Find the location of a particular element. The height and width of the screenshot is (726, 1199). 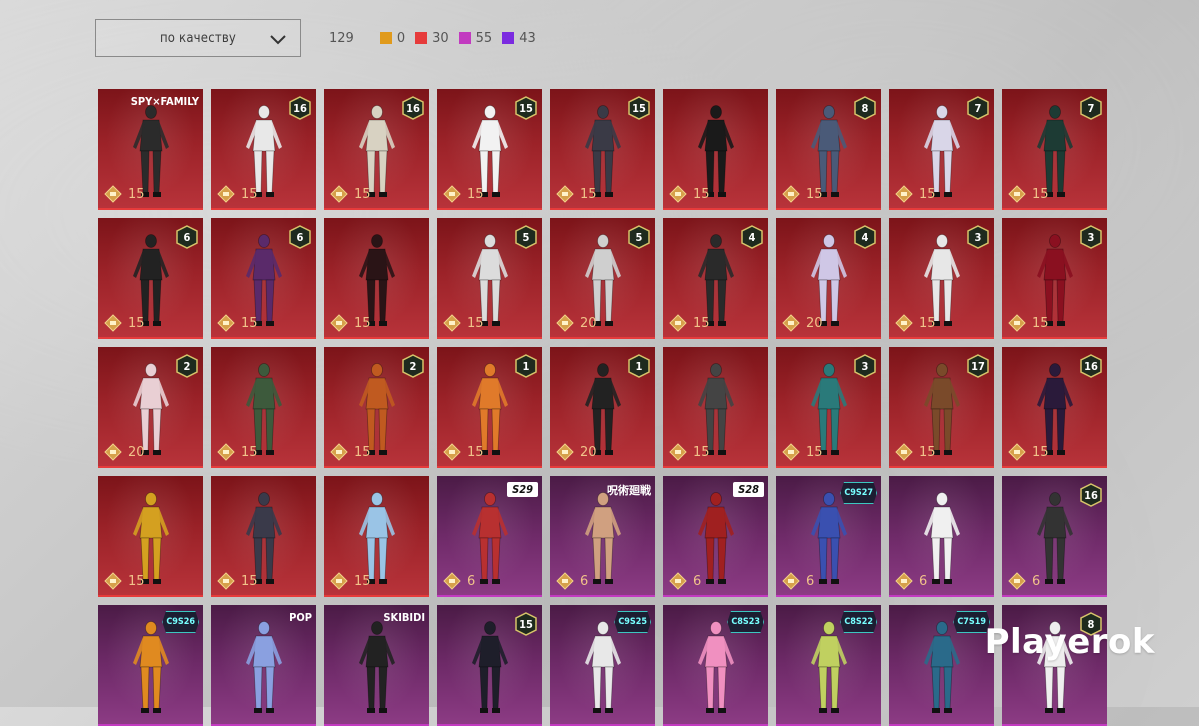

collab-tag: C9S27 is located at coordinates (858, 493).